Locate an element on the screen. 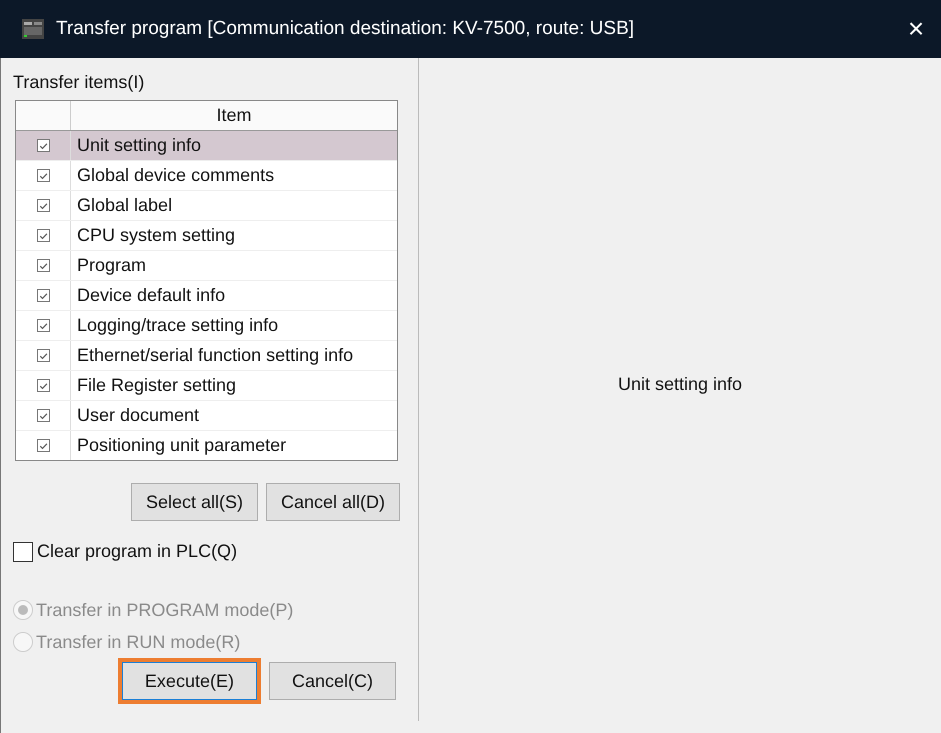  item-name: Unit setting info is located at coordinates (139, 145).